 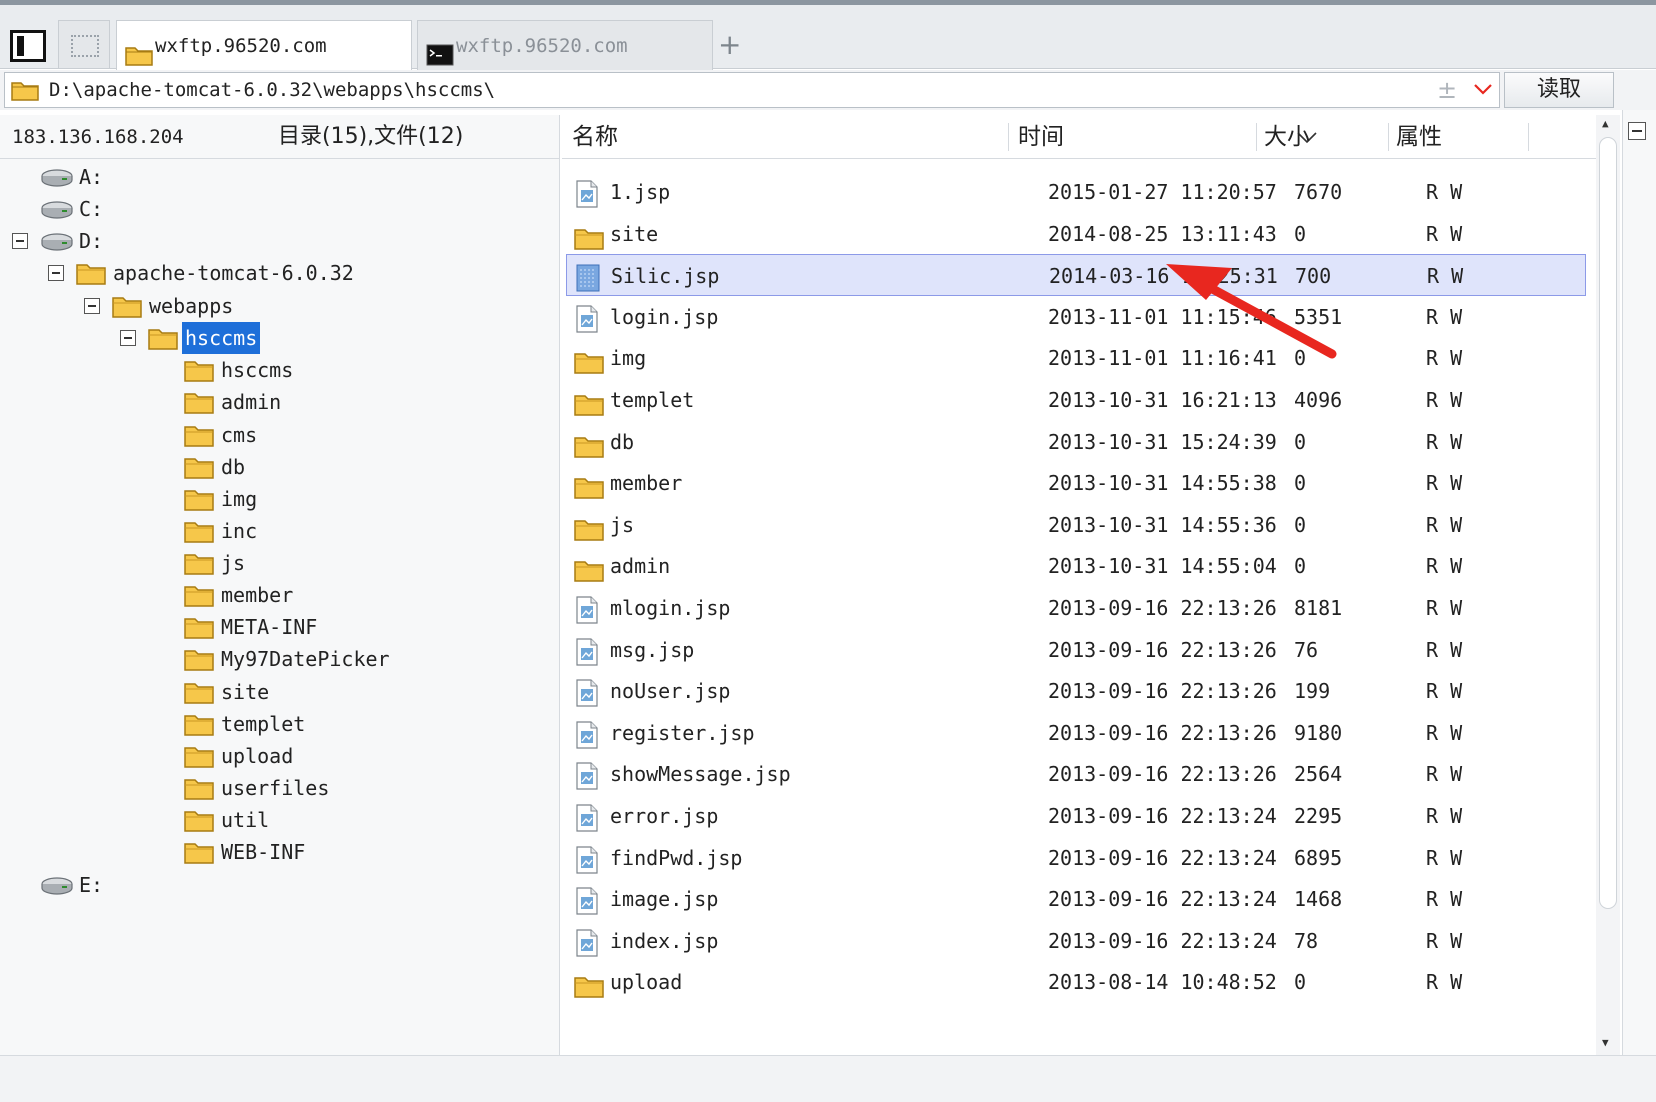 I want to click on tree-item: member, so click(x=278, y=595).